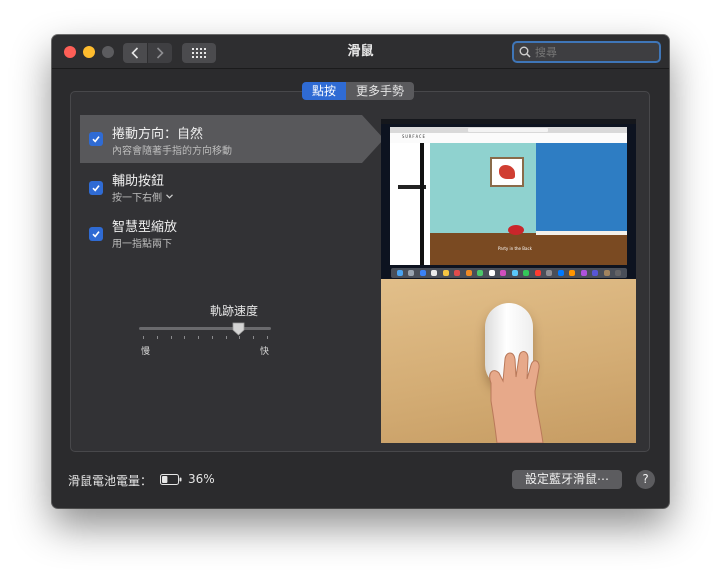 The width and height of the screenshot is (720, 576). Describe the element at coordinates (516, 397) in the screenshot. I see `hand-icon` at that location.